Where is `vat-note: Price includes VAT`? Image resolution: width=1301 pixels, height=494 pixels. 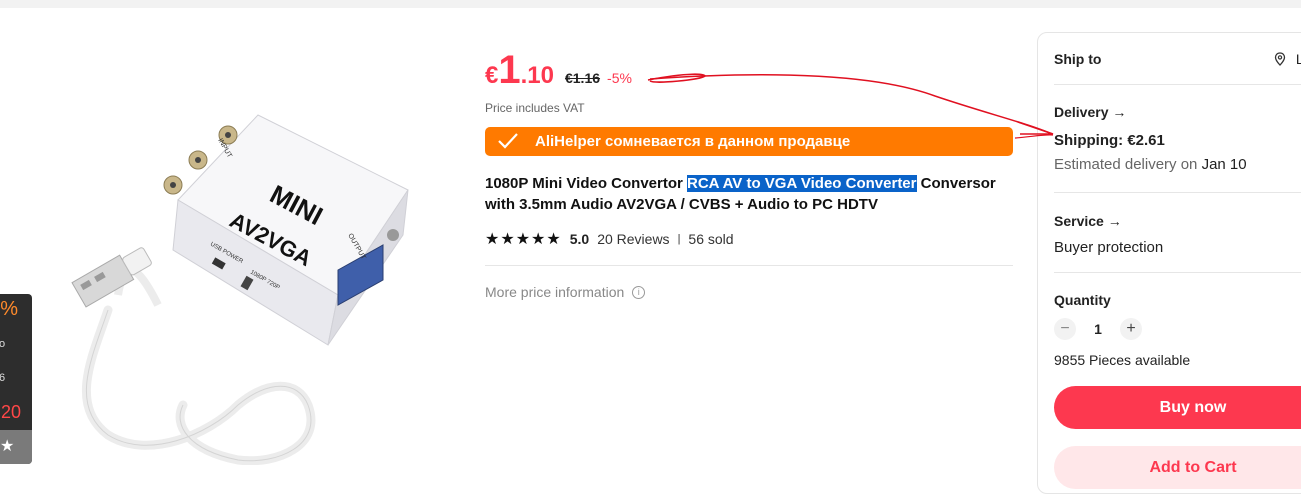
vat-note: Price includes VAT is located at coordinates (535, 108).